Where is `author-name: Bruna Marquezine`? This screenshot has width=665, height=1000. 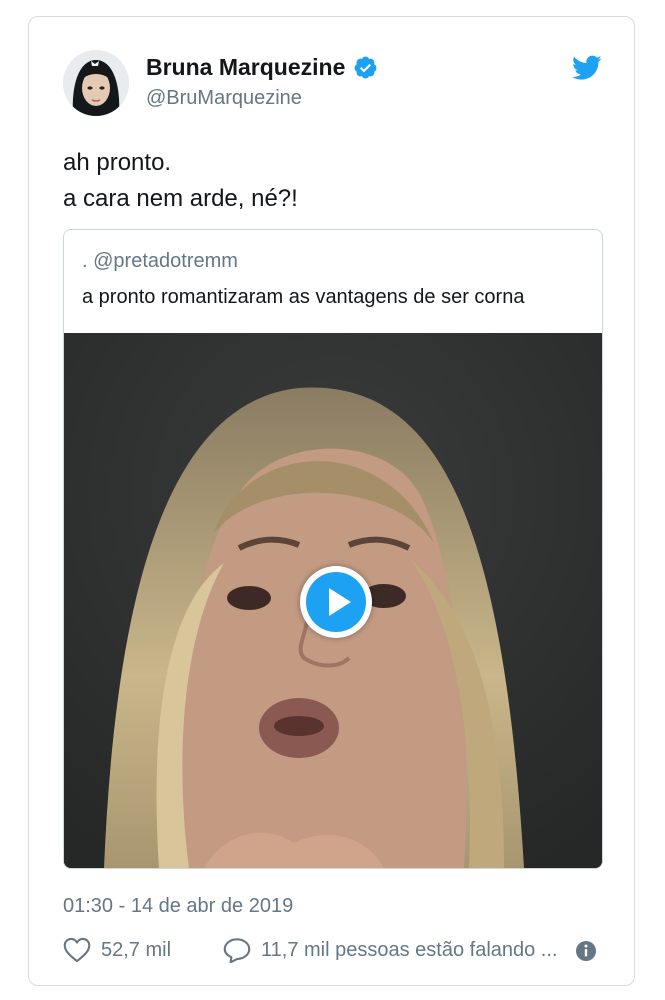 author-name: Bruna Marquezine is located at coordinates (262, 67).